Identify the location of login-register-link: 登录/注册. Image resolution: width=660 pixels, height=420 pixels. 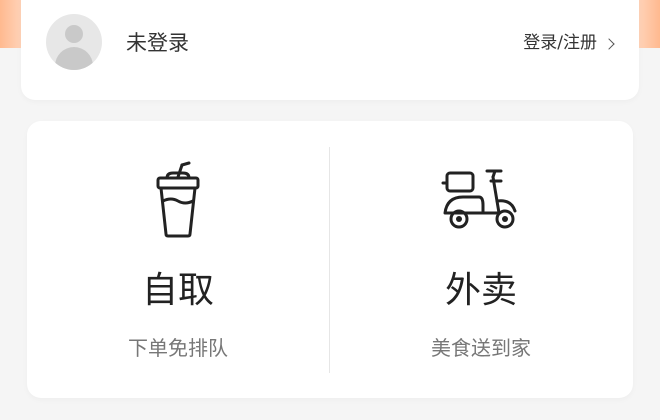
(569, 43).